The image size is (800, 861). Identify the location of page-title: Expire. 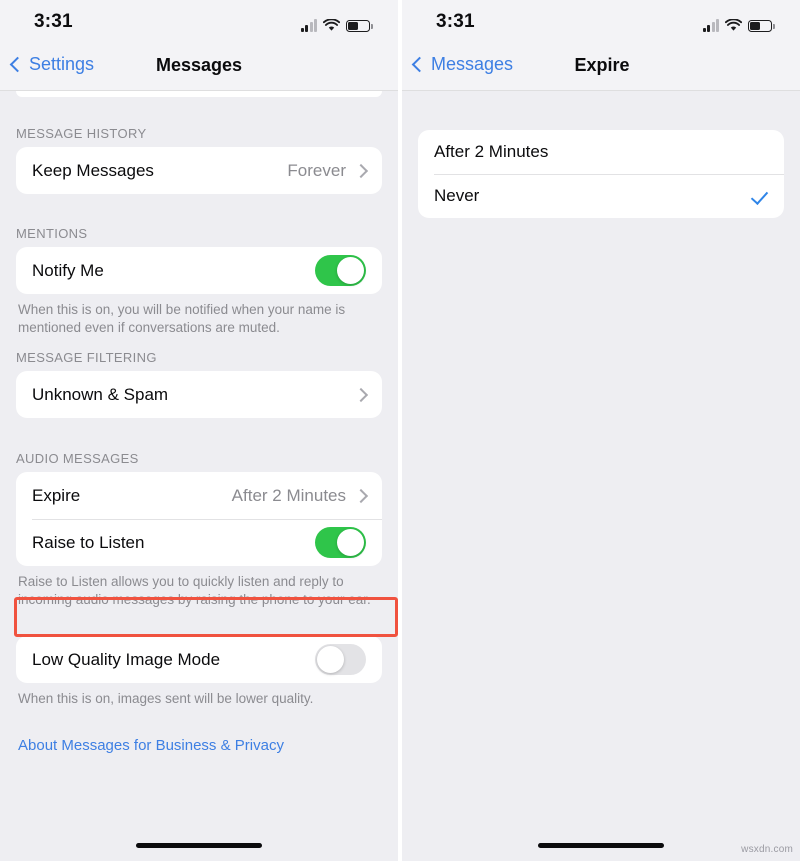
(602, 65).